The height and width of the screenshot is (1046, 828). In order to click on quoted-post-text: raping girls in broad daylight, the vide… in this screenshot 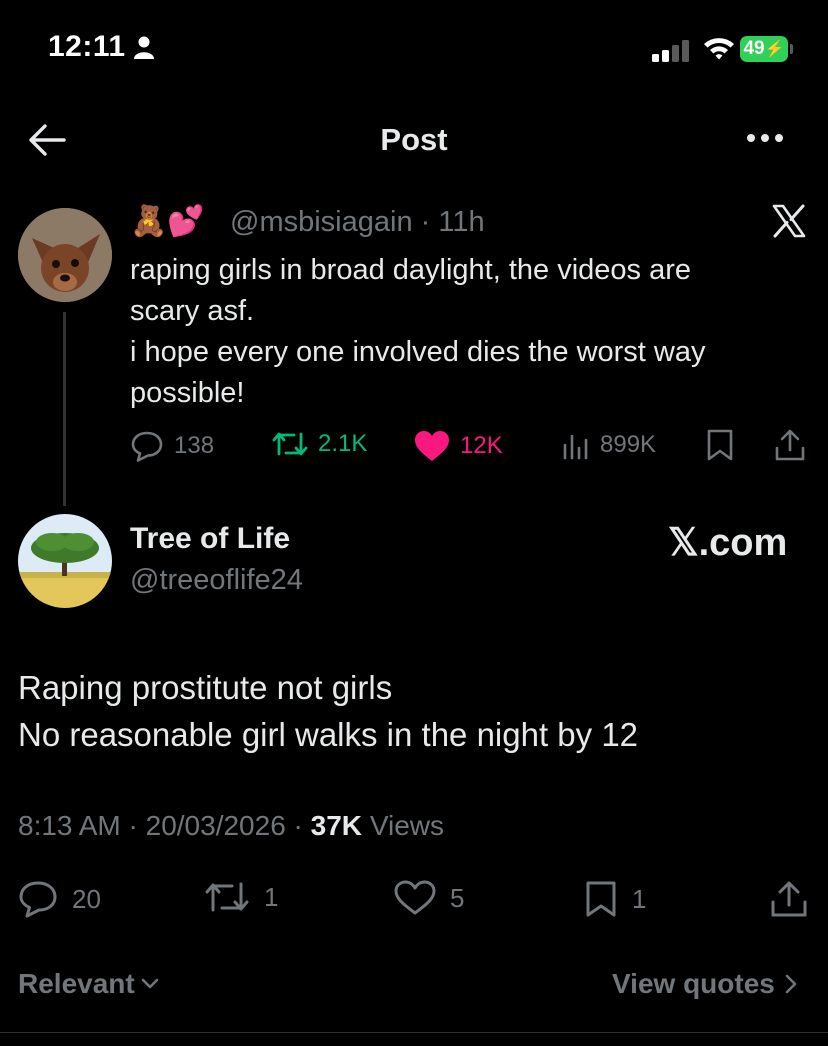, I will do `click(460, 332)`.